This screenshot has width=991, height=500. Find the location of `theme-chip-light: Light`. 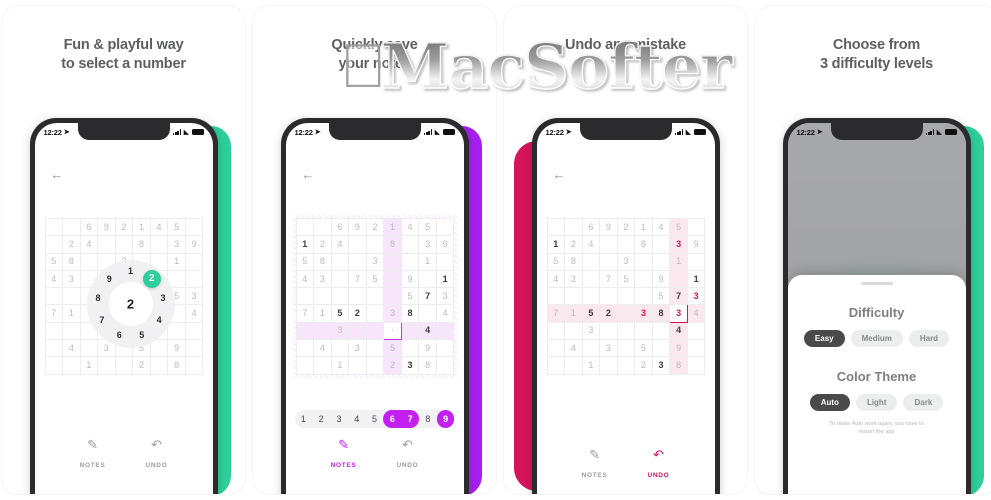

theme-chip-light: Light is located at coordinates (876, 402).